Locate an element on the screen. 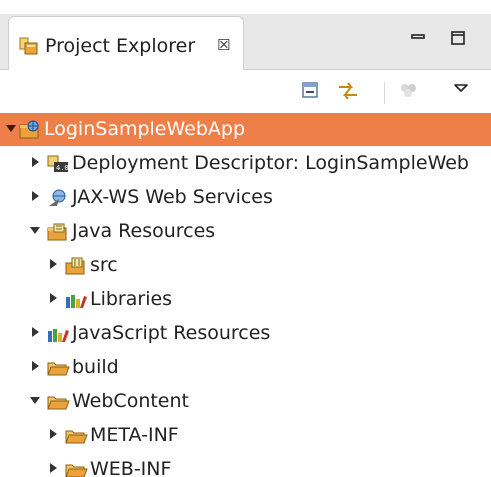 Image resolution: width=491 pixels, height=477 pixels. collapse-all-icon is located at coordinates (310, 92).